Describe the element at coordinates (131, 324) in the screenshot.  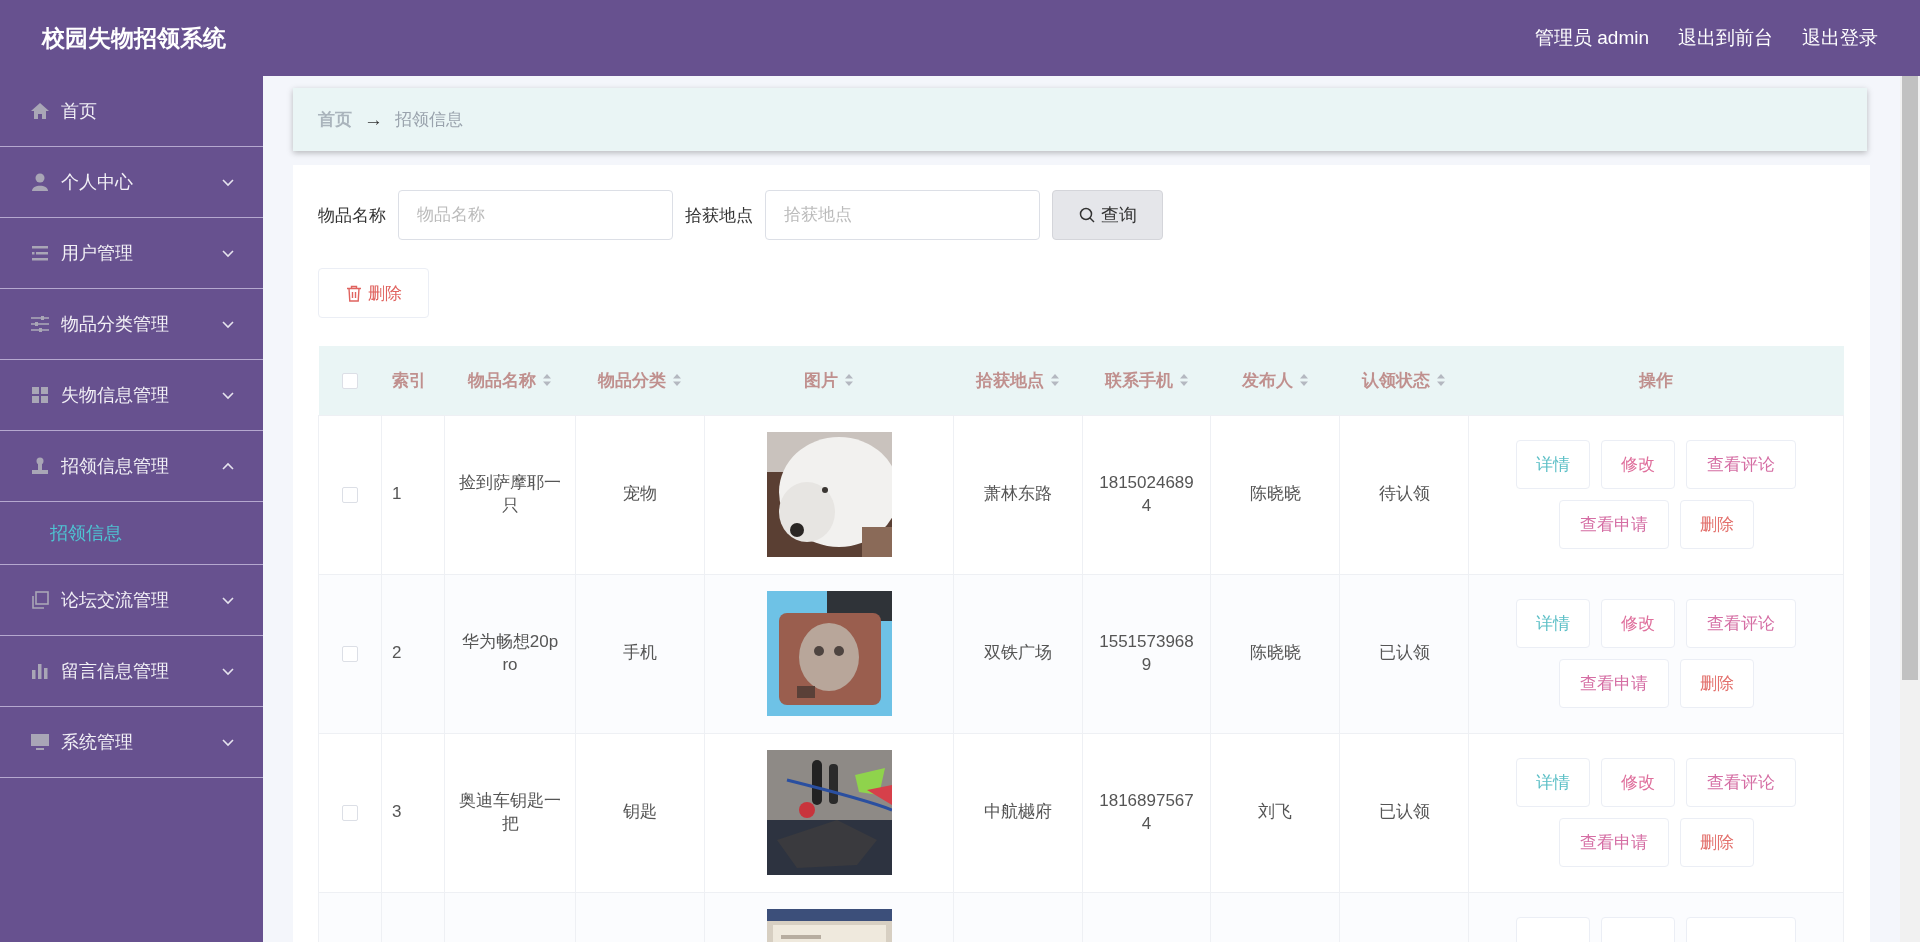
I see `menu-item: 物品分类管理` at that location.